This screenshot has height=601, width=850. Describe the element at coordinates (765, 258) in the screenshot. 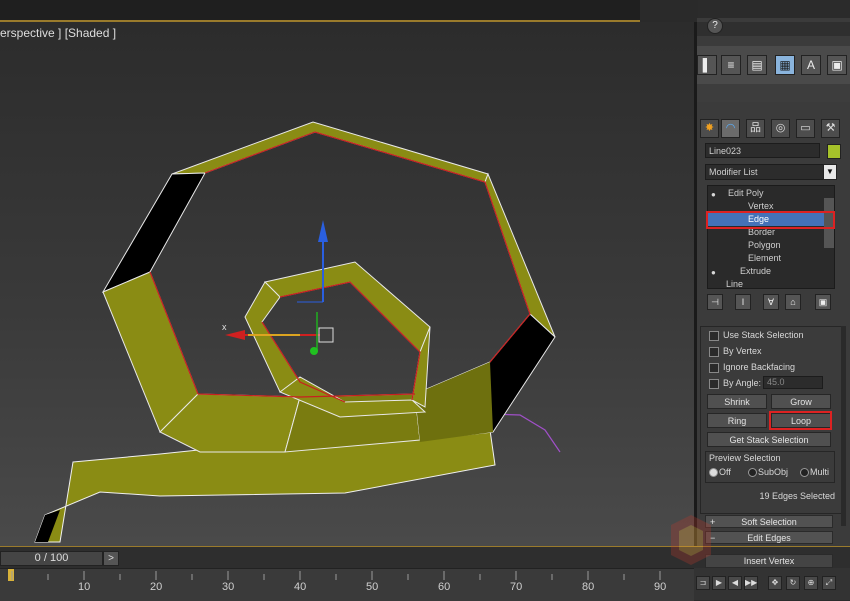

I see `stack-item-label: Element` at that location.